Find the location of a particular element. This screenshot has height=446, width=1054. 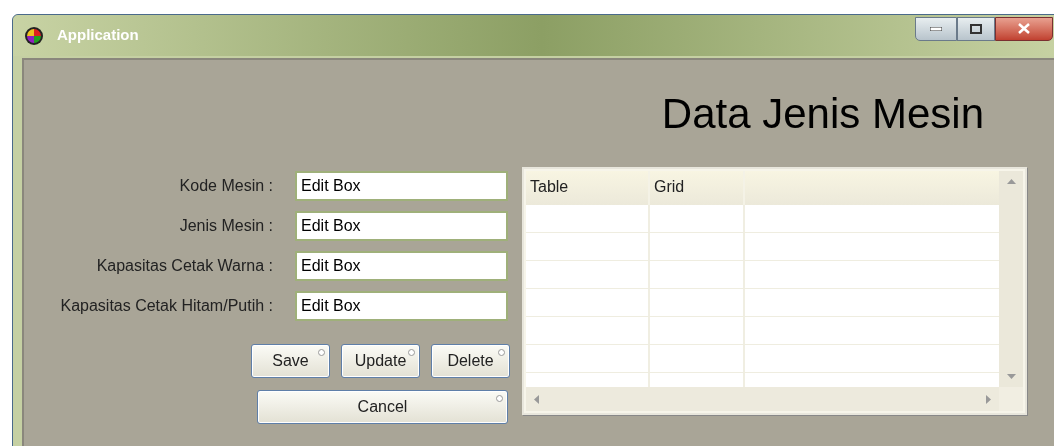

maximize-button is located at coordinates (976, 28).